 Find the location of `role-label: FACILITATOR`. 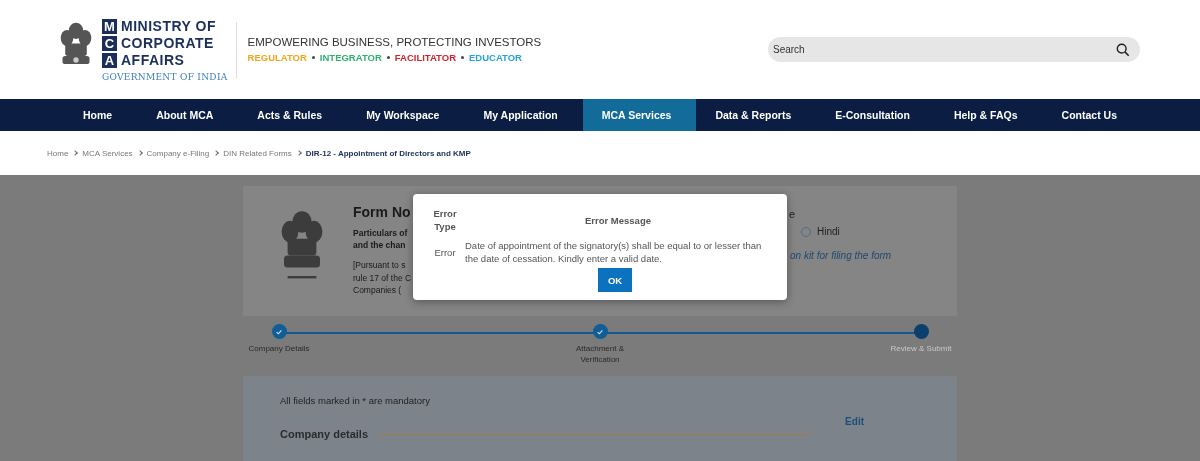

role-label: FACILITATOR is located at coordinates (425, 57).